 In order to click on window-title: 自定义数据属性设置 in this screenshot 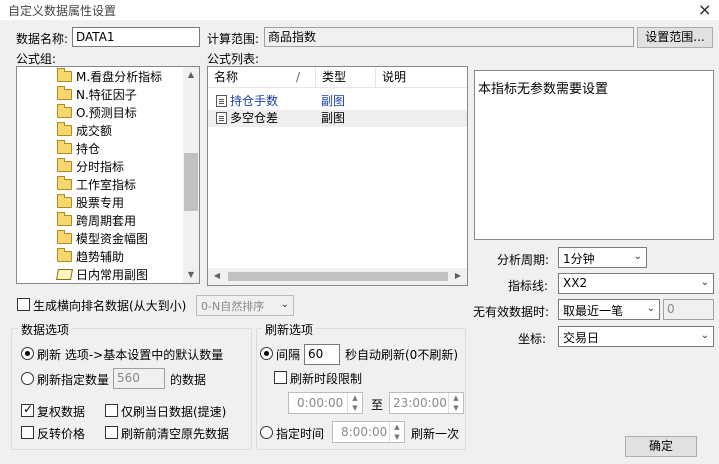, I will do `click(62, 11)`.